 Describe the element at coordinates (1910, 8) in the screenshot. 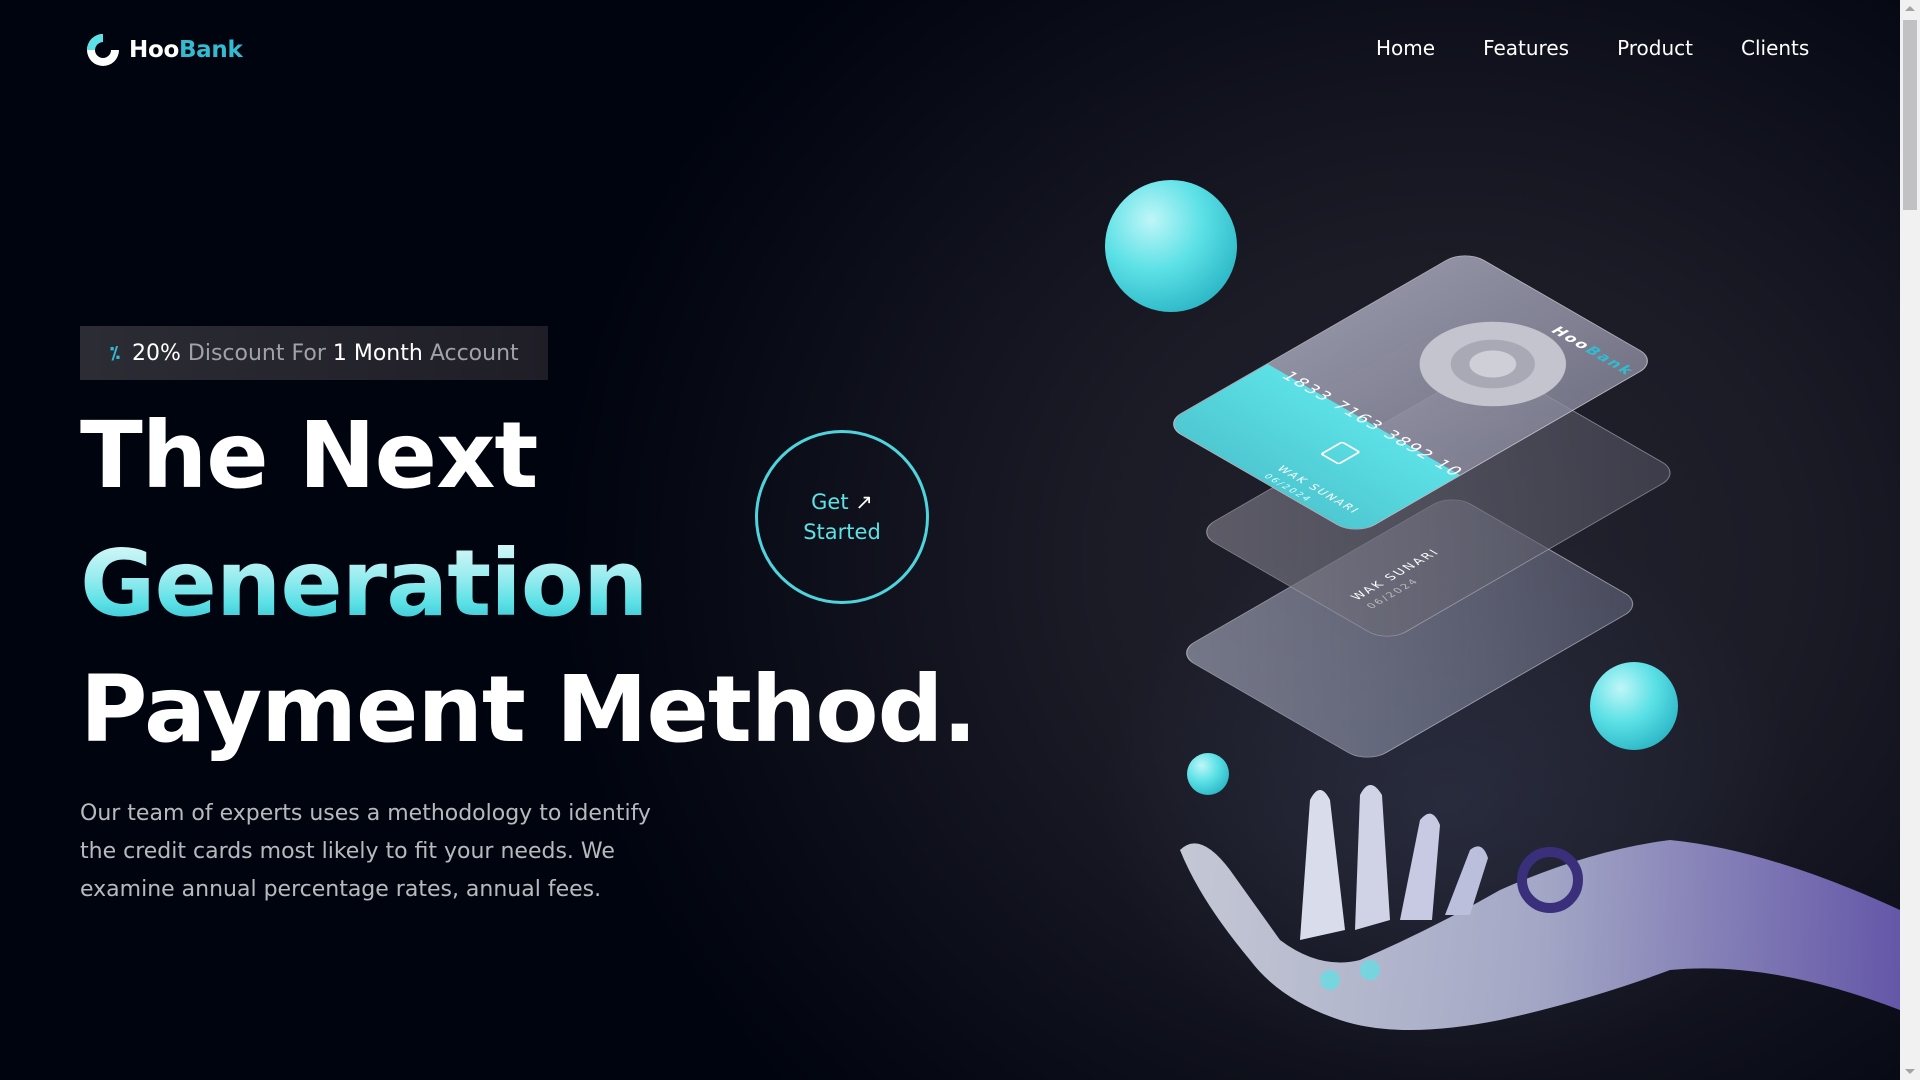

I see `scroll-up-icon` at that location.